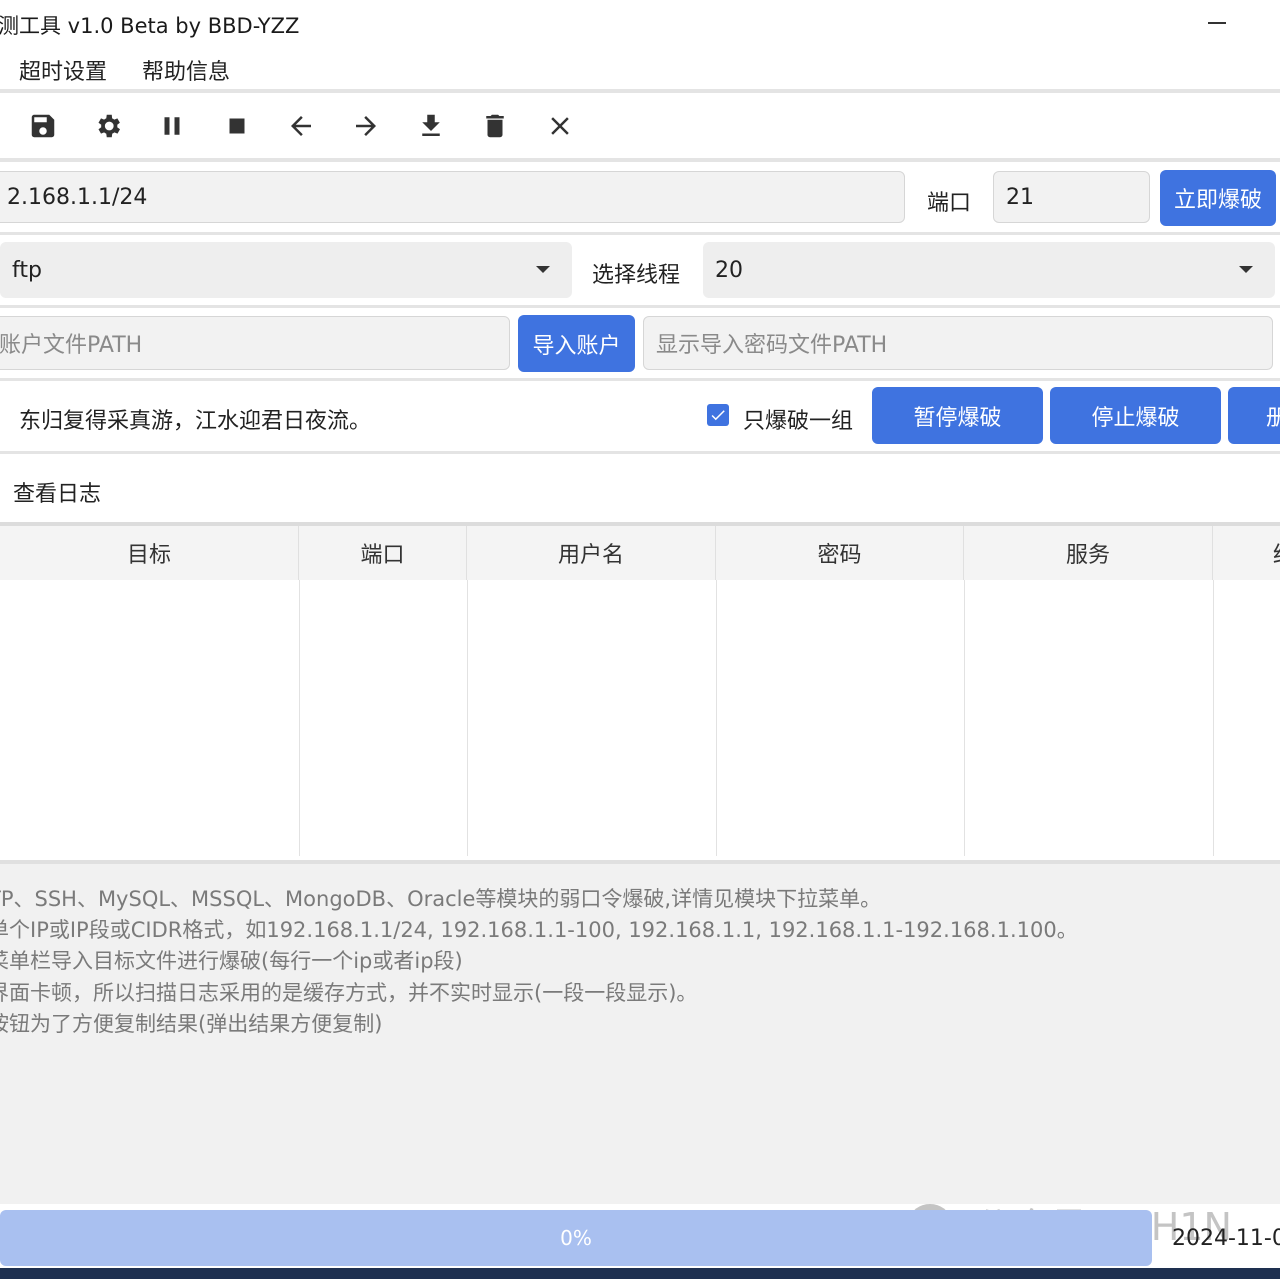  I want to click on pause-attack-button: 暂停爆破, so click(957, 415).